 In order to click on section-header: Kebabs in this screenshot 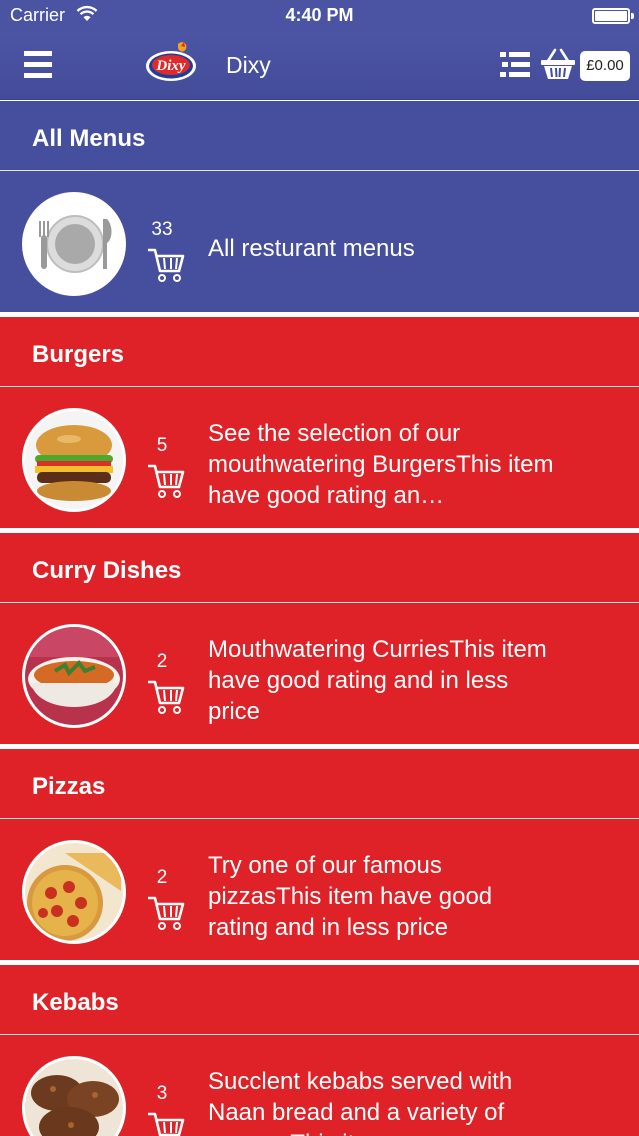, I will do `click(319, 1000)`.